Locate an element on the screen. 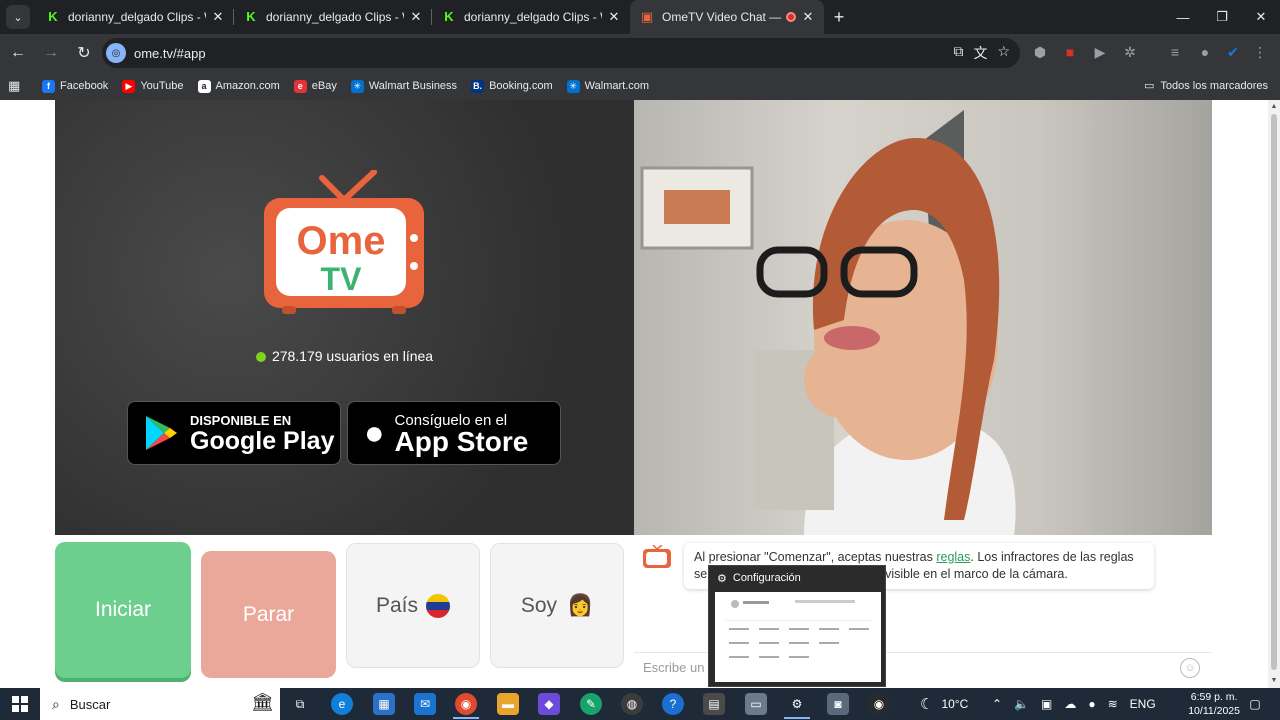 This screenshot has height=720, width=1280. ometv-logo: Ome TV is located at coordinates (344, 242).